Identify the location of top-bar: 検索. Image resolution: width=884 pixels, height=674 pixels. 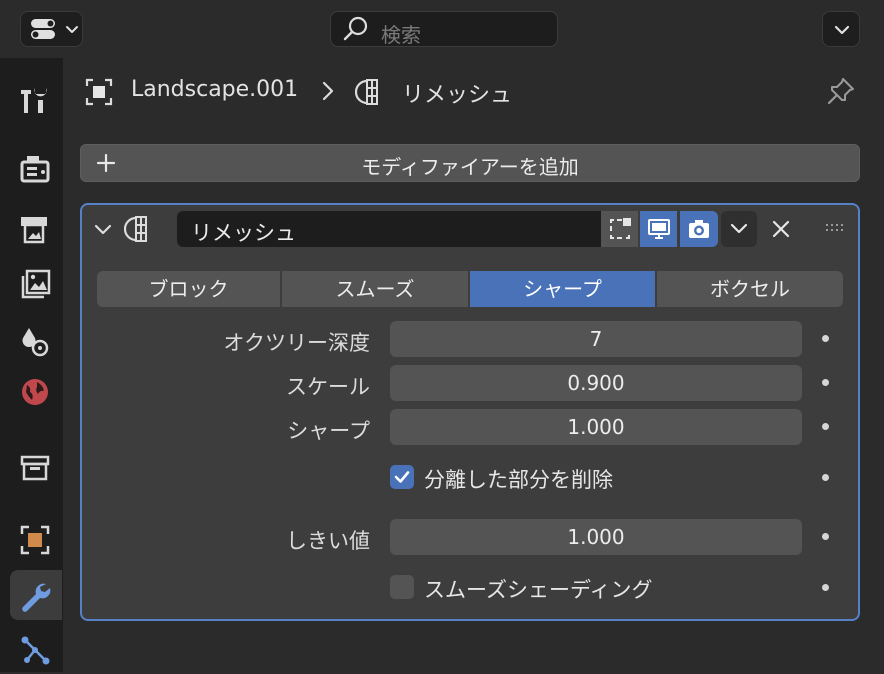
(442, 29).